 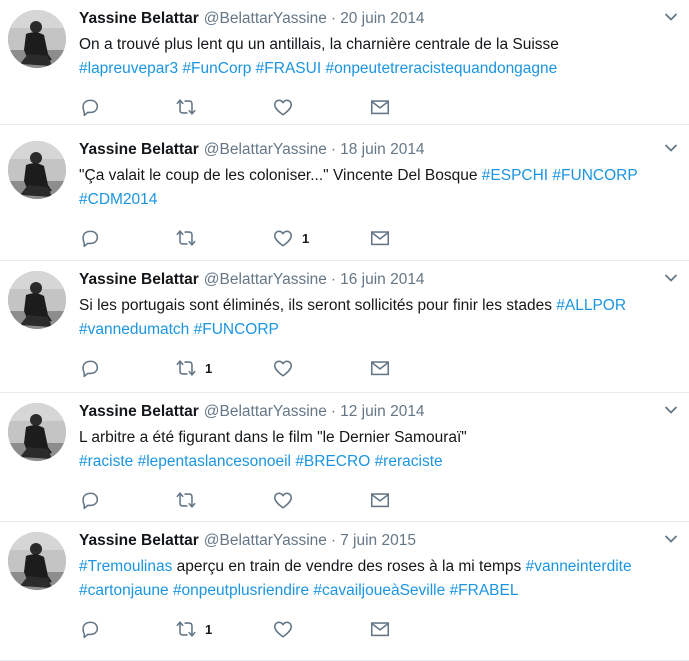 What do you see at coordinates (382, 18) in the screenshot?
I see `tweet-date: 20 juin 2014` at bounding box center [382, 18].